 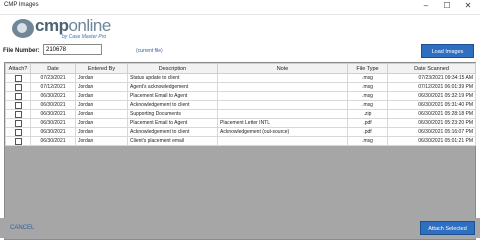 What do you see at coordinates (53, 87) in the screenshot?
I see `cell-date: 07/12/2021` at bounding box center [53, 87].